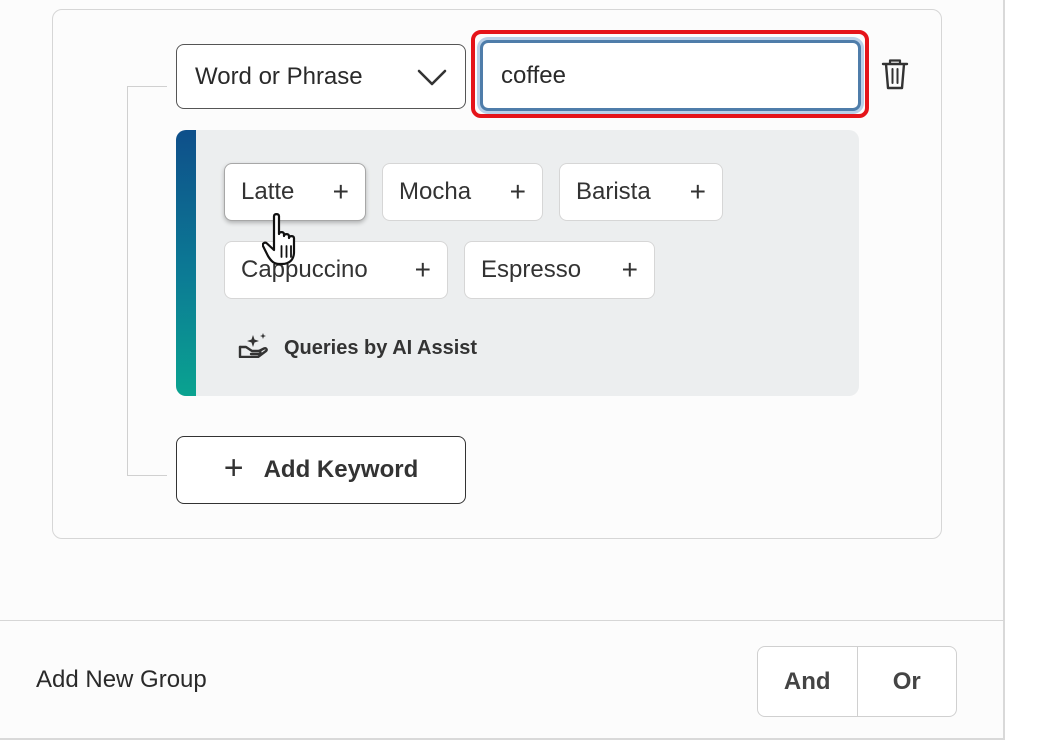 This screenshot has width=1044, height=742. I want to click on suggestion-chip-barista: Barista +, so click(641, 192).